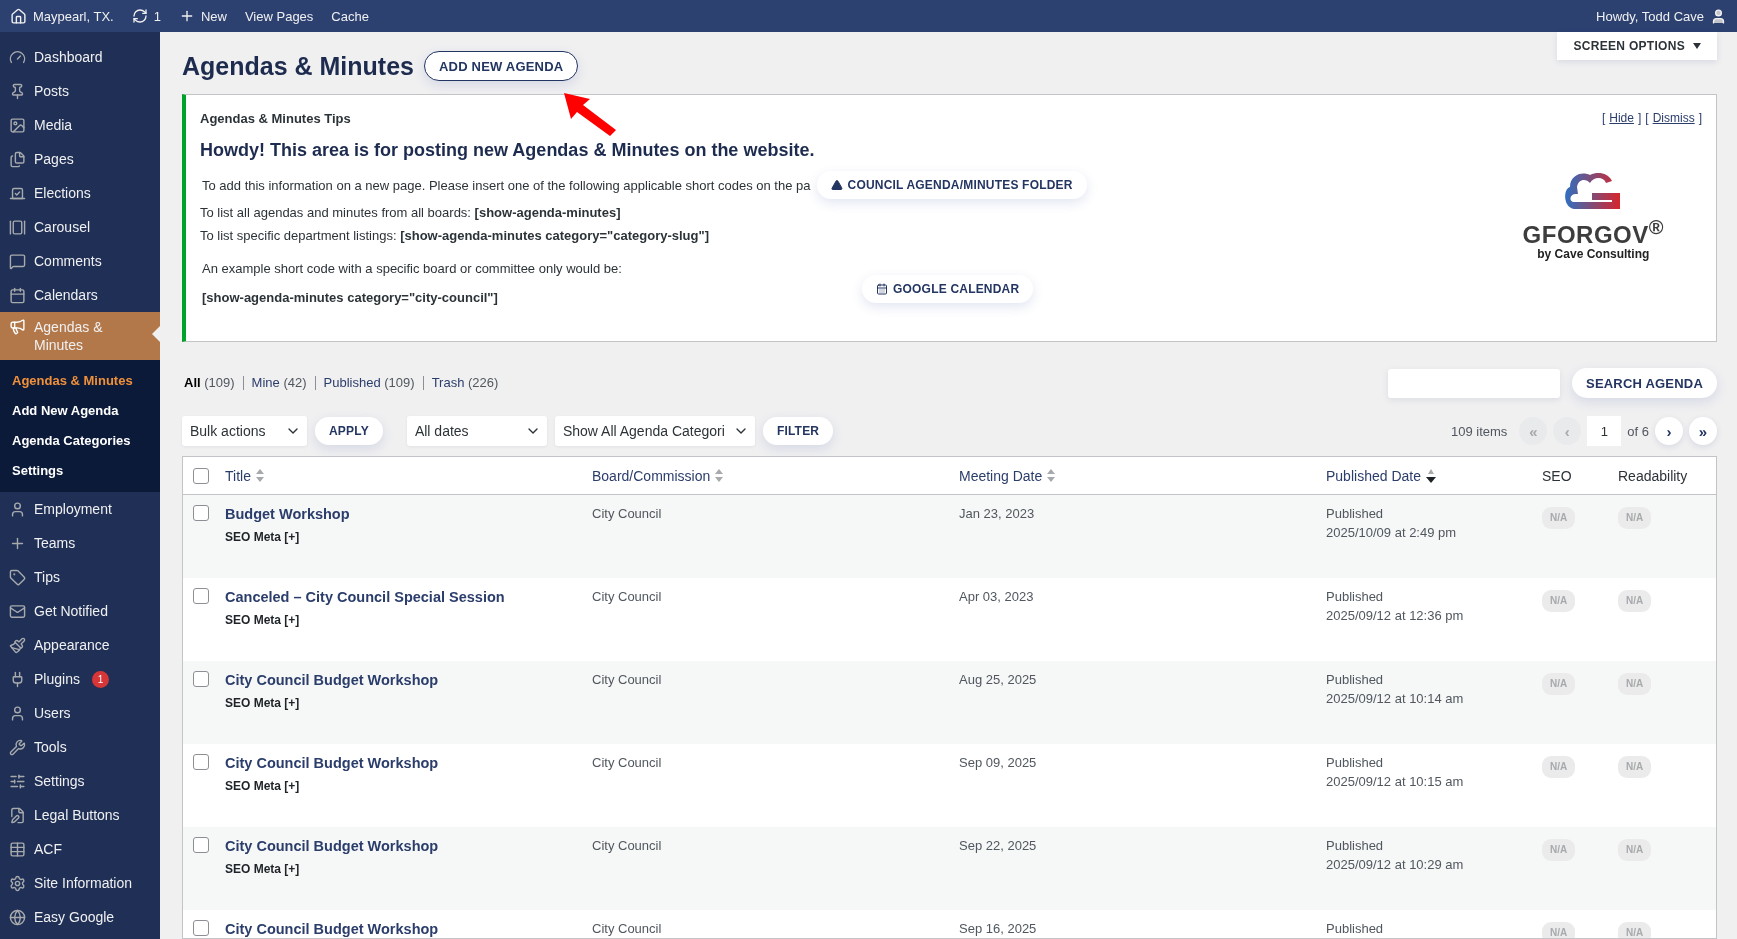  Describe the element at coordinates (17, 849) in the screenshot. I see `table-icon` at that location.